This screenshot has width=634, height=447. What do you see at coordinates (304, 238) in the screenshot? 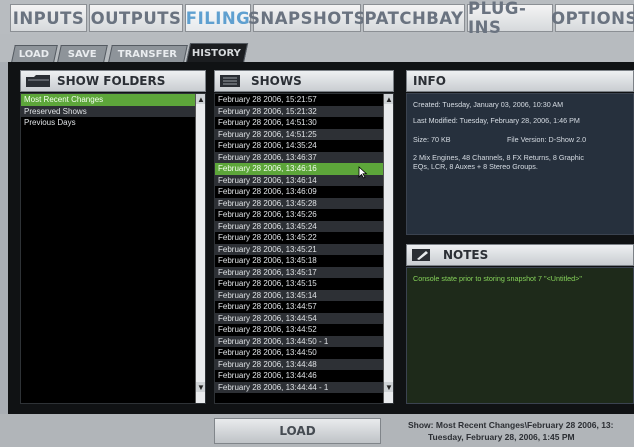
I see `show-item: February 28 2006, 13:45:22` at bounding box center [304, 238].